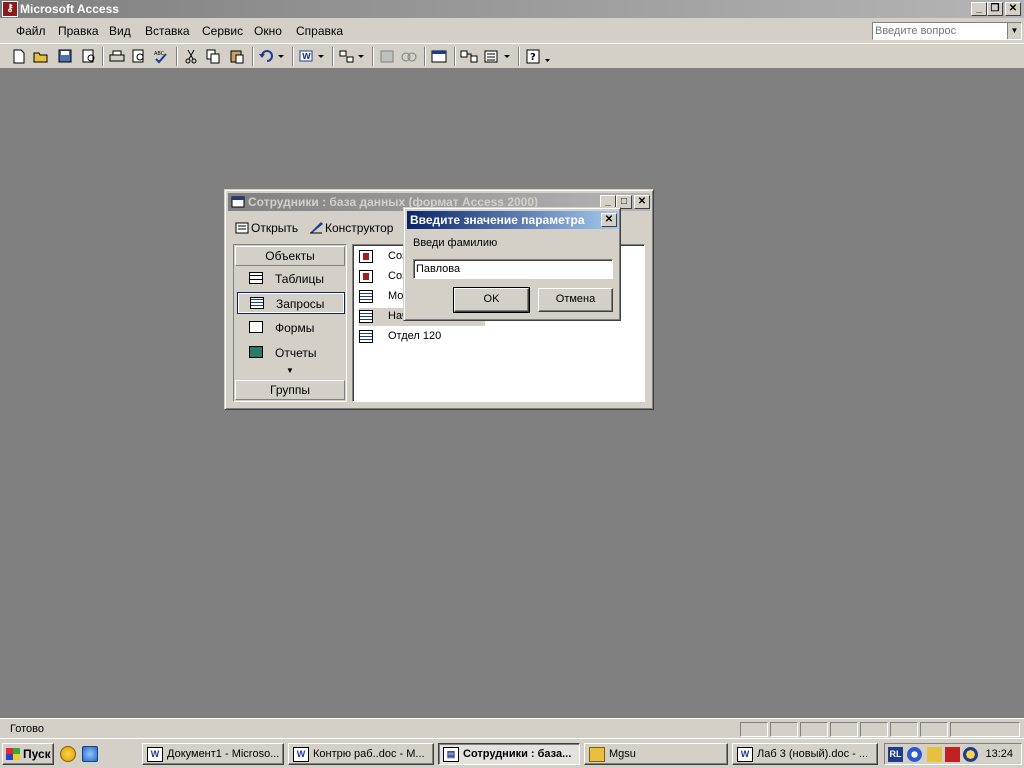 This screenshot has height=768, width=1024. What do you see at coordinates (934, 754) in the screenshot?
I see `tray-app-icon` at bounding box center [934, 754].